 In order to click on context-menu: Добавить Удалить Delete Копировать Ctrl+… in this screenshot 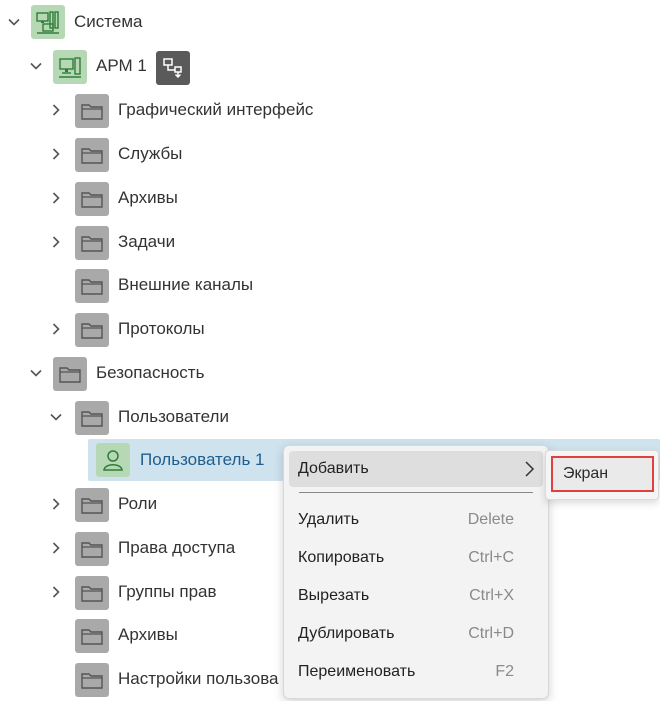, I will do `click(416, 572)`.